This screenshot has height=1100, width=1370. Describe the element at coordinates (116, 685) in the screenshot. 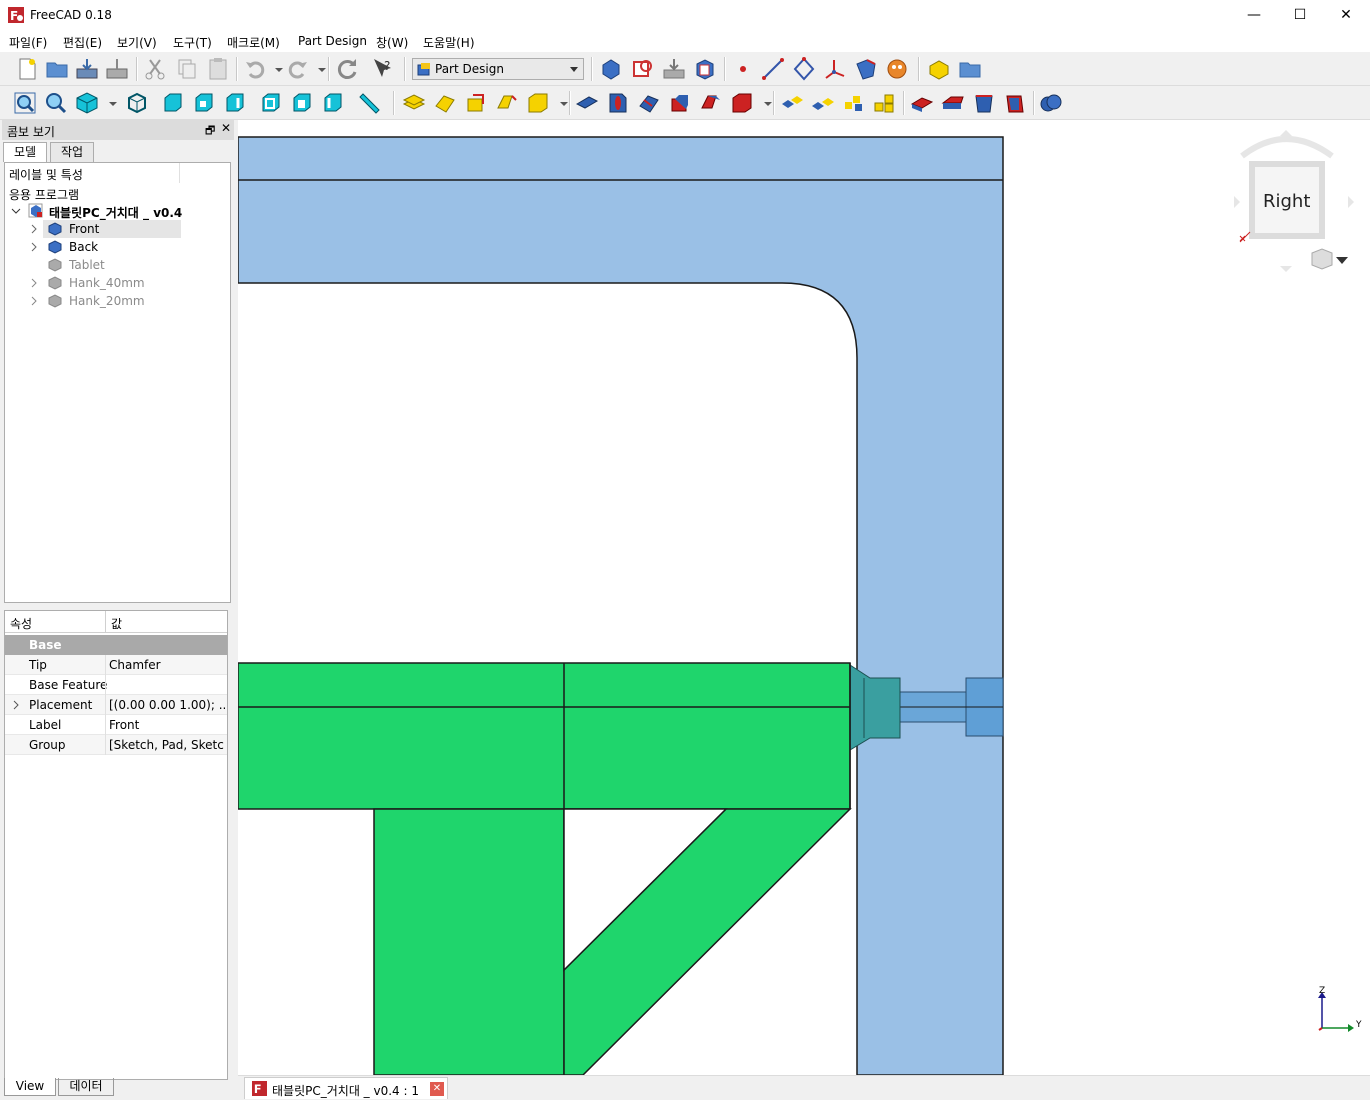

I see `property-row-base-feature: Base Feature` at that location.